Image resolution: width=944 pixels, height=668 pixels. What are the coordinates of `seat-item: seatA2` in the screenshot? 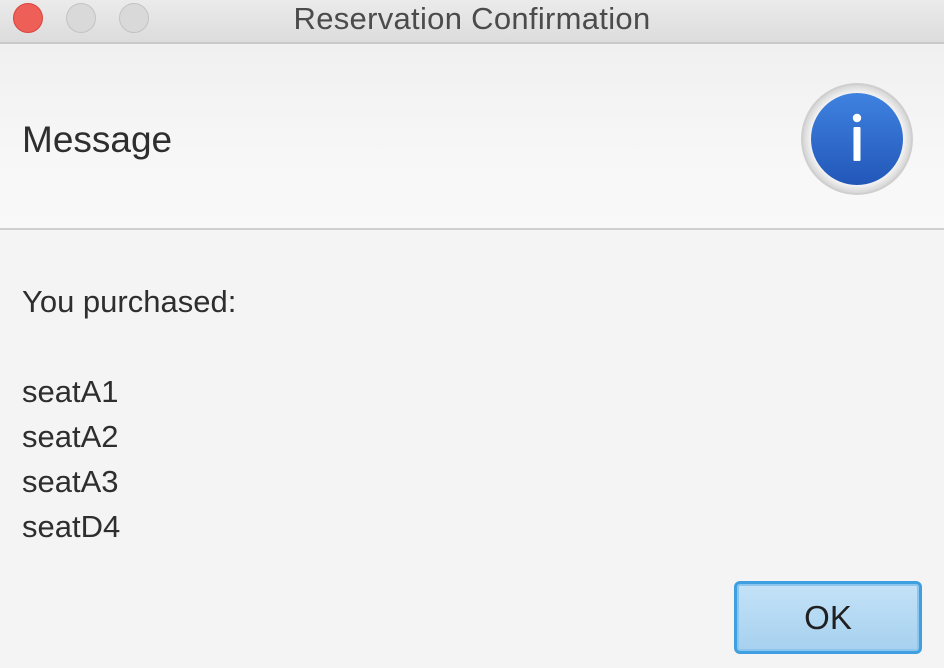 It's located at (70, 436).